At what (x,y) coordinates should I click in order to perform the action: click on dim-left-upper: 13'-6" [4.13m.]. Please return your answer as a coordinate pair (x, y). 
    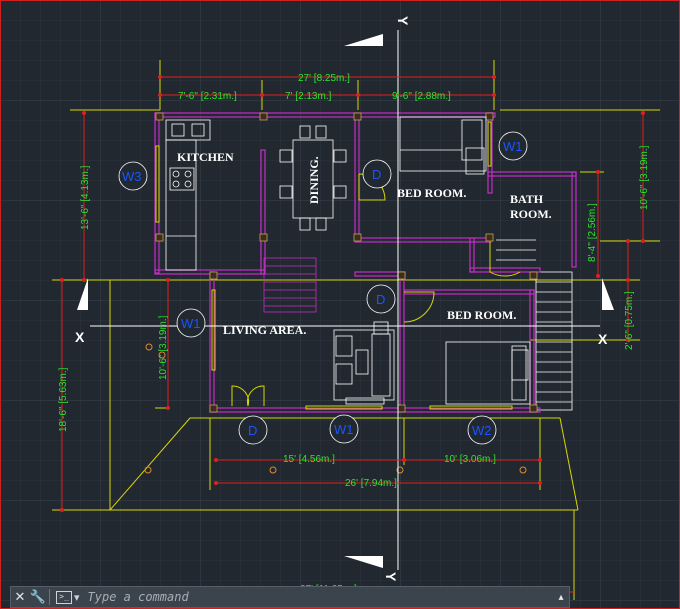
    Looking at the image, I should click on (85, 197).